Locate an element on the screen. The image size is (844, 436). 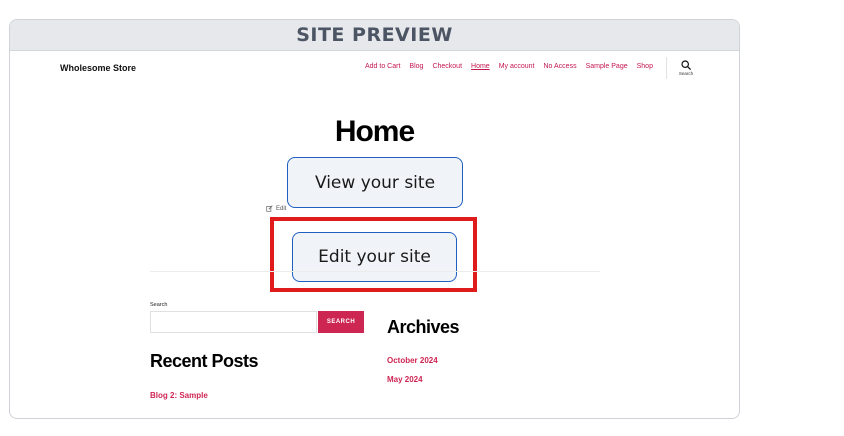
search-toggle-button: Search is located at coordinates (686, 68).